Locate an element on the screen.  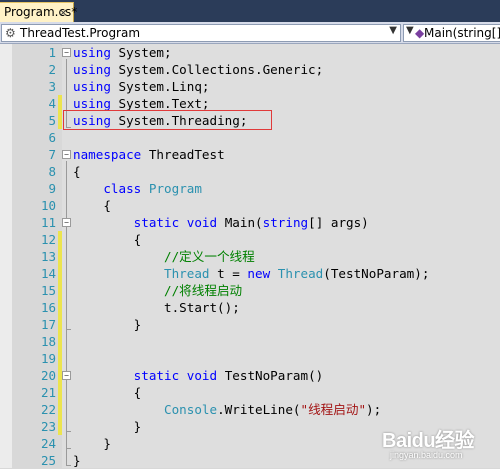
code-token: .WriteLine( is located at coordinates (259, 409).